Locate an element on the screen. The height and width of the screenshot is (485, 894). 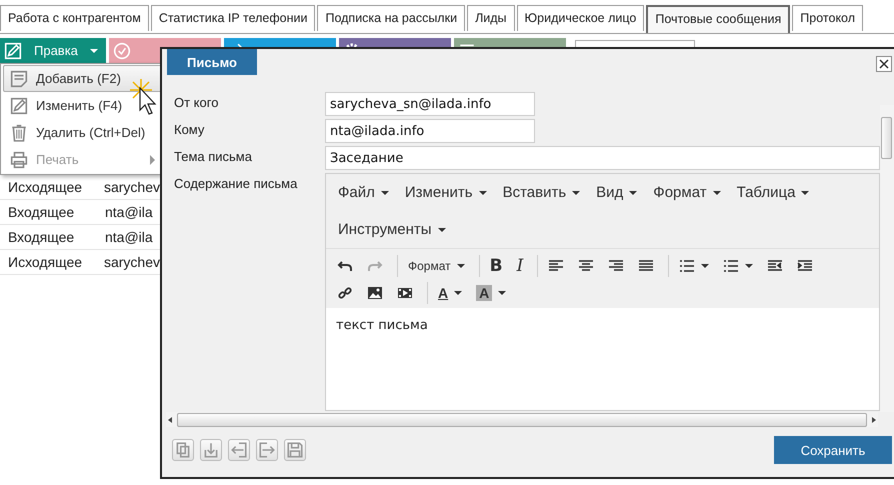
field-label: Содержание письма is located at coordinates (236, 184).